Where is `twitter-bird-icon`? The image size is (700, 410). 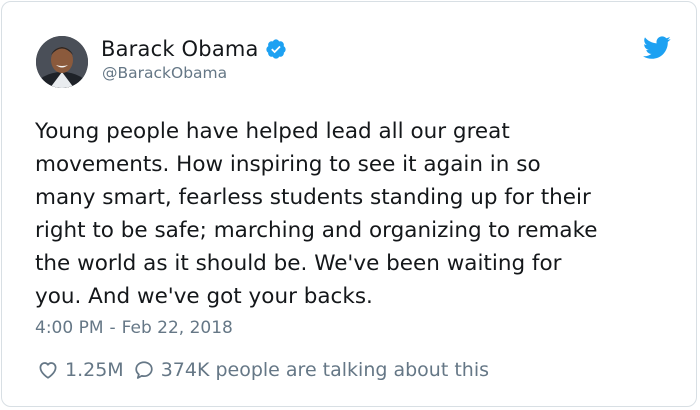 twitter-bird-icon is located at coordinates (657, 48).